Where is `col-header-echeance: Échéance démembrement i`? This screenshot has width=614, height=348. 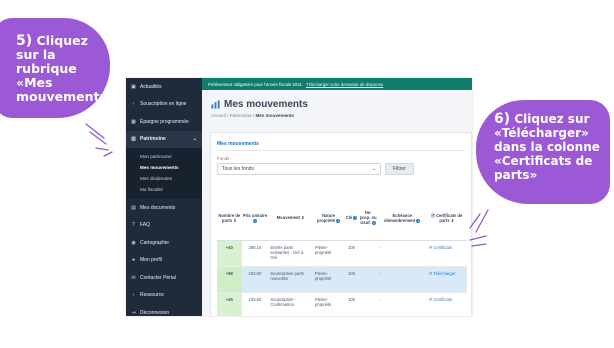
col-header-echeance: Échéance démembrement i is located at coordinates (402, 218).